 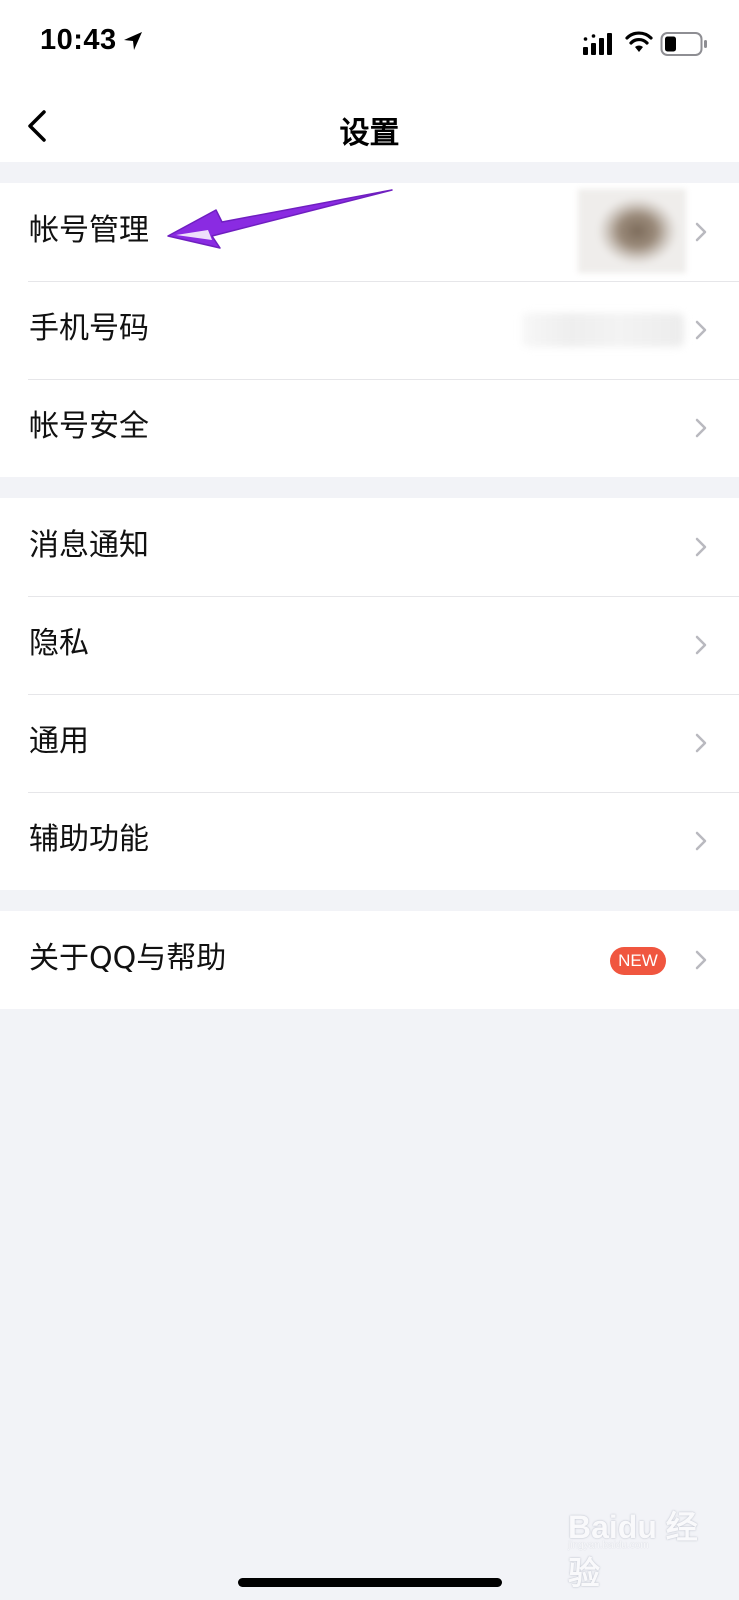 What do you see at coordinates (370, 1582) in the screenshot?
I see `home-indicator` at bounding box center [370, 1582].